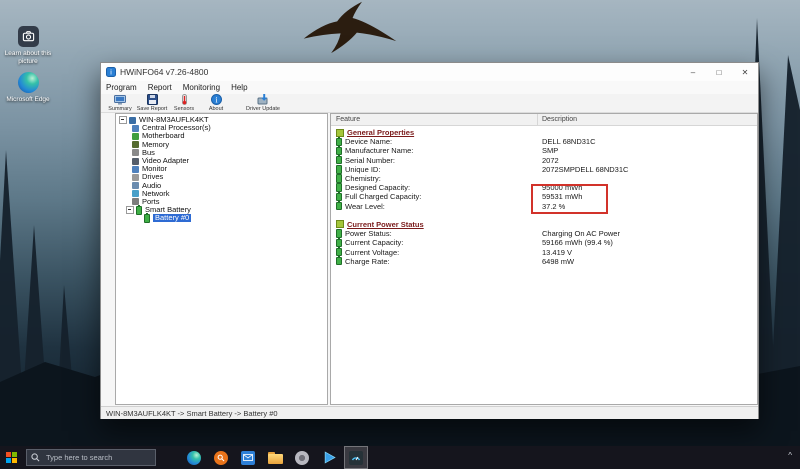 Image resolution: width=800 pixels, height=469 pixels. What do you see at coordinates (184, 99) in the screenshot?
I see `sensors-thermometer-icon` at bounding box center [184, 99].